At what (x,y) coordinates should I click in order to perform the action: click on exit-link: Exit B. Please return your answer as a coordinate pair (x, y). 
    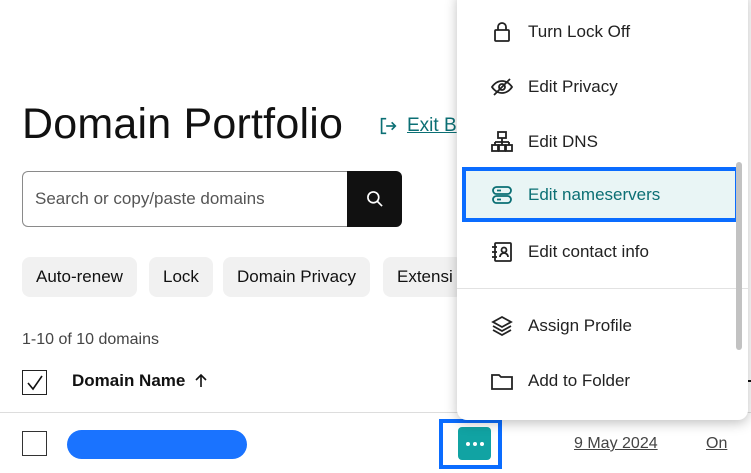
    Looking at the image, I should click on (417, 126).